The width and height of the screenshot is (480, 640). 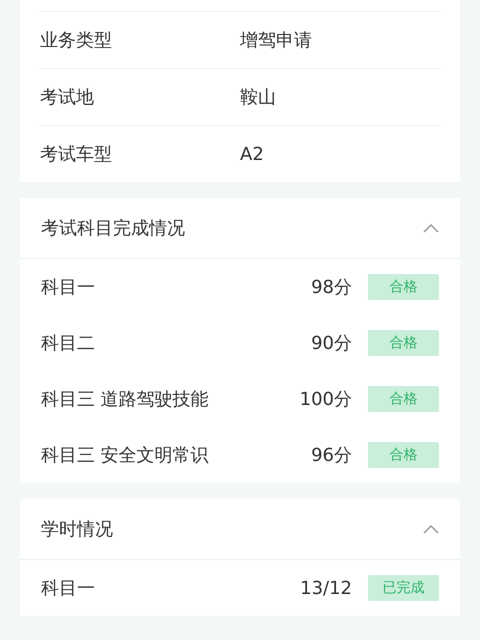 What do you see at coordinates (403, 588) in the screenshot?
I see `status-tag: 已完成` at bounding box center [403, 588].